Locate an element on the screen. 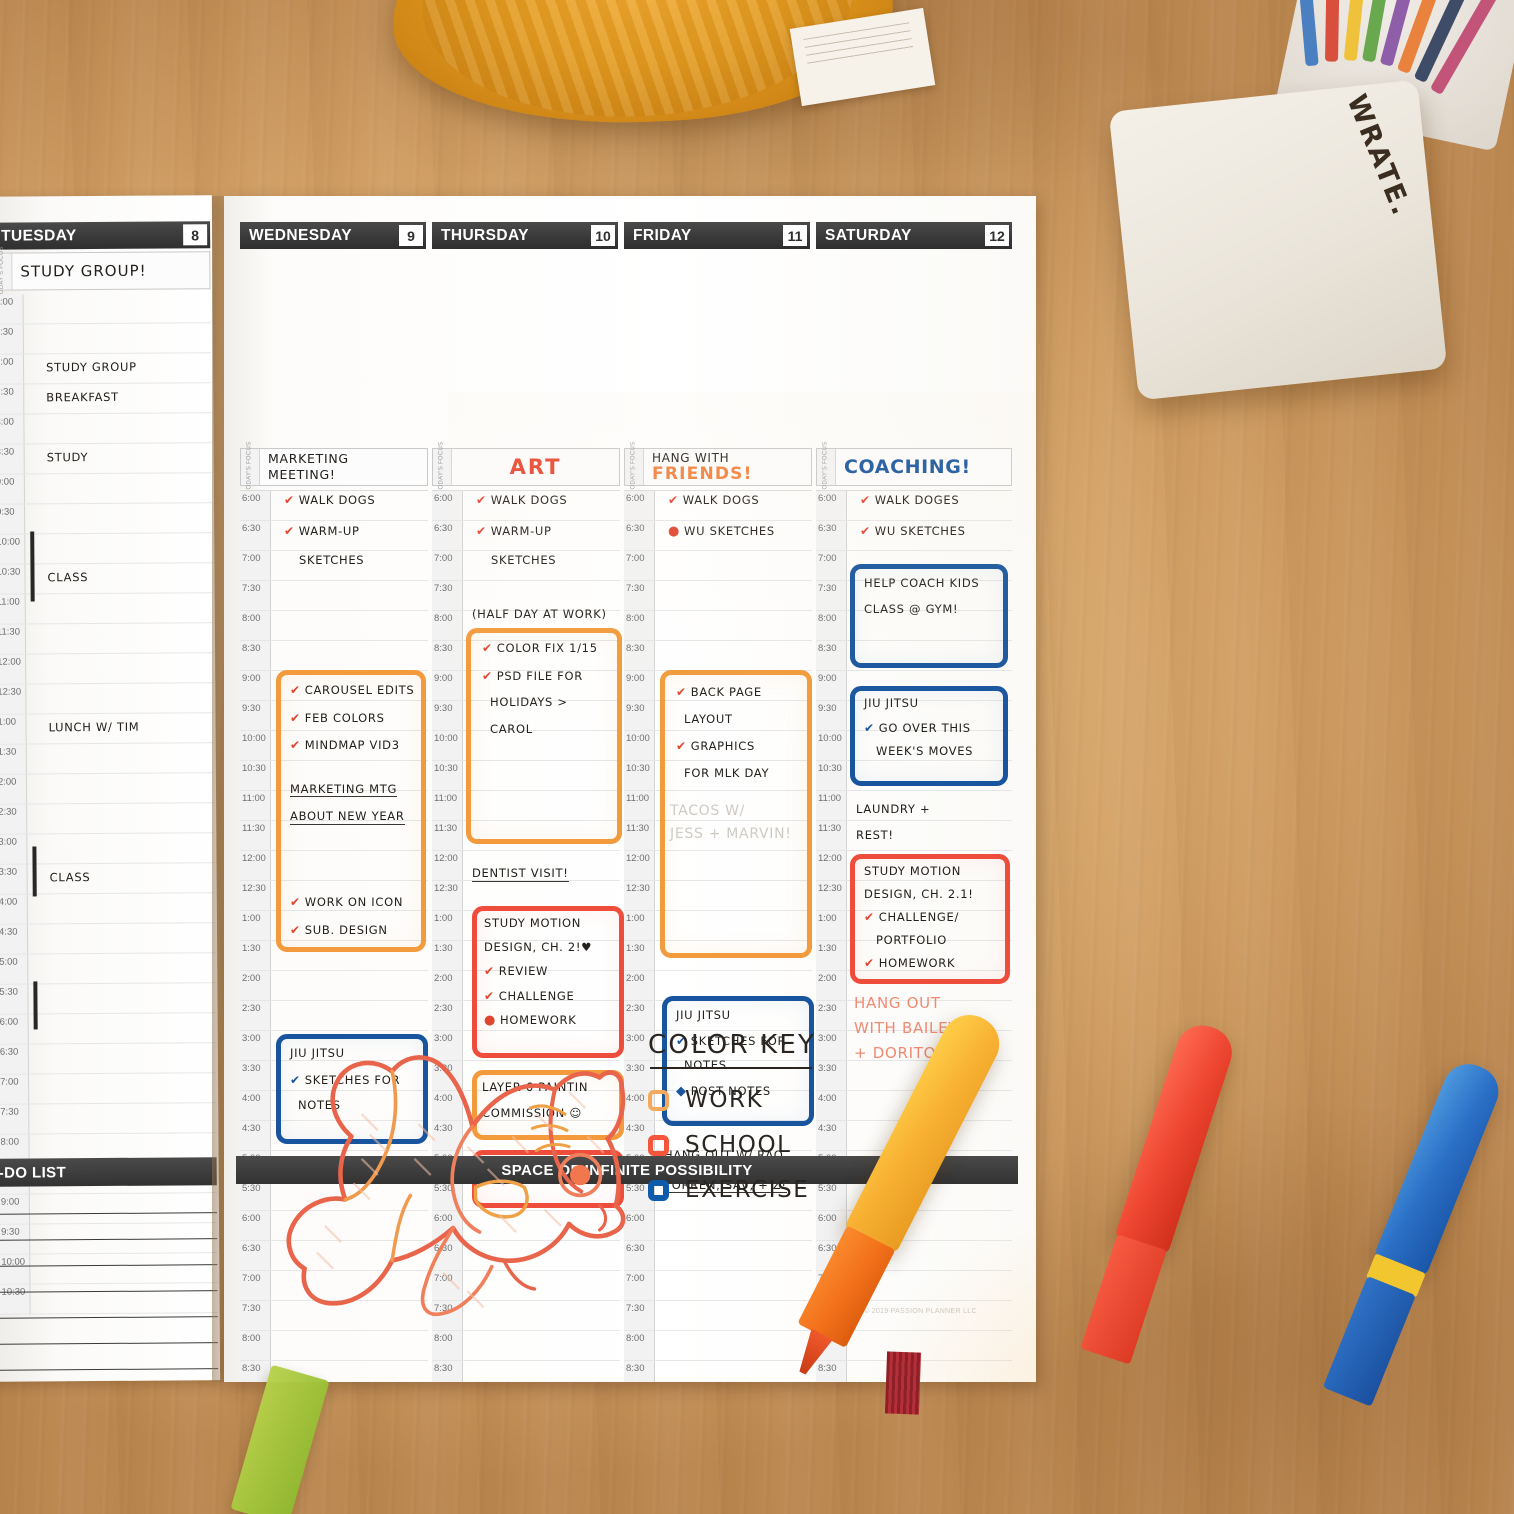  day-header-wednesday: WEDNESDAY 9 is located at coordinates (333, 235).